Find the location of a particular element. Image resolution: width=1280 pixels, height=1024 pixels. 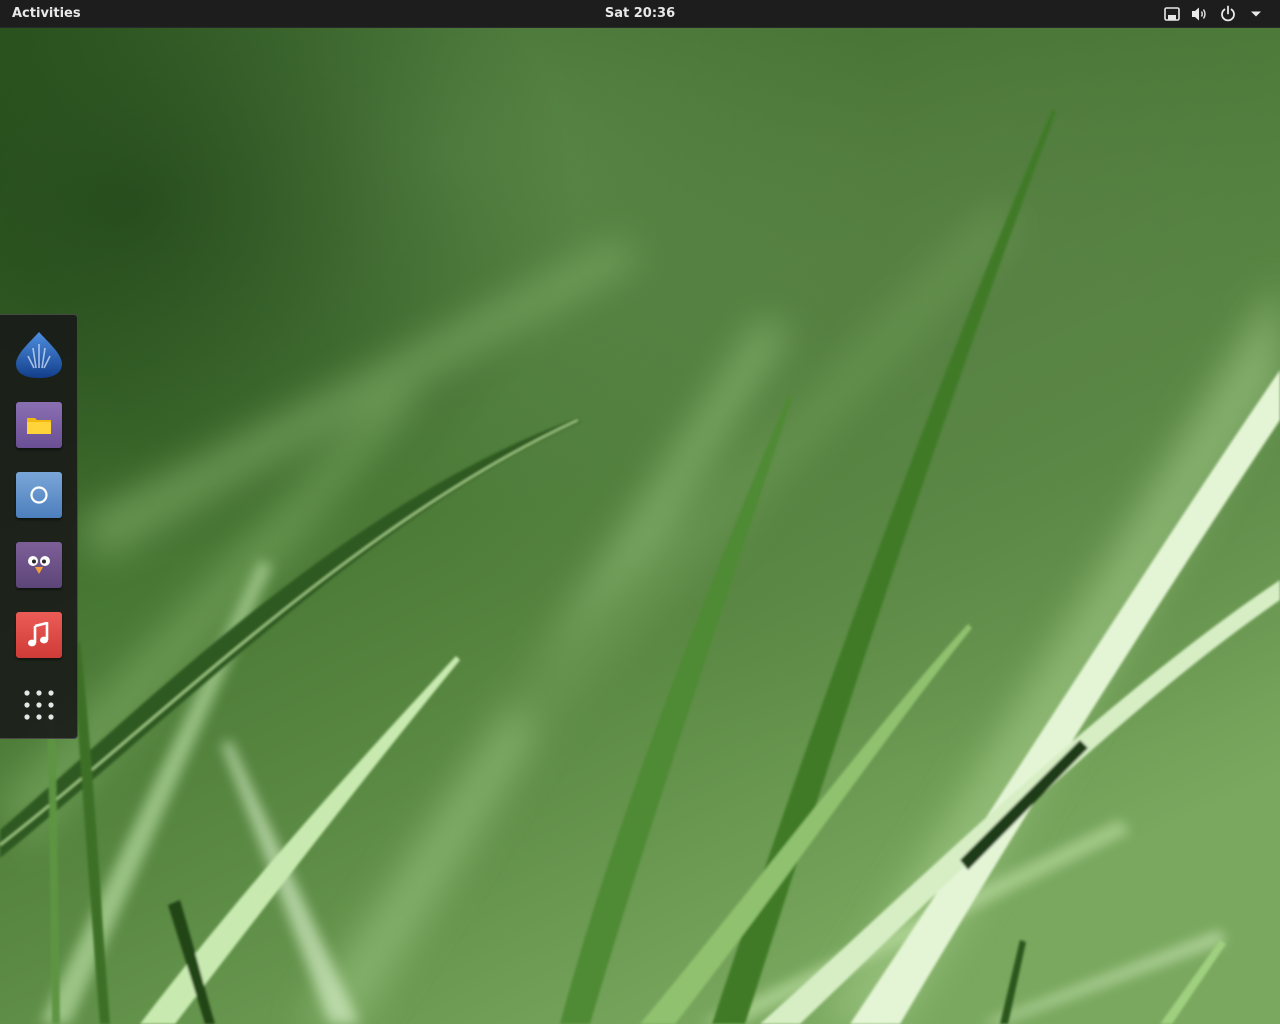

clock-label: Sat 20:36 is located at coordinates (640, 13).